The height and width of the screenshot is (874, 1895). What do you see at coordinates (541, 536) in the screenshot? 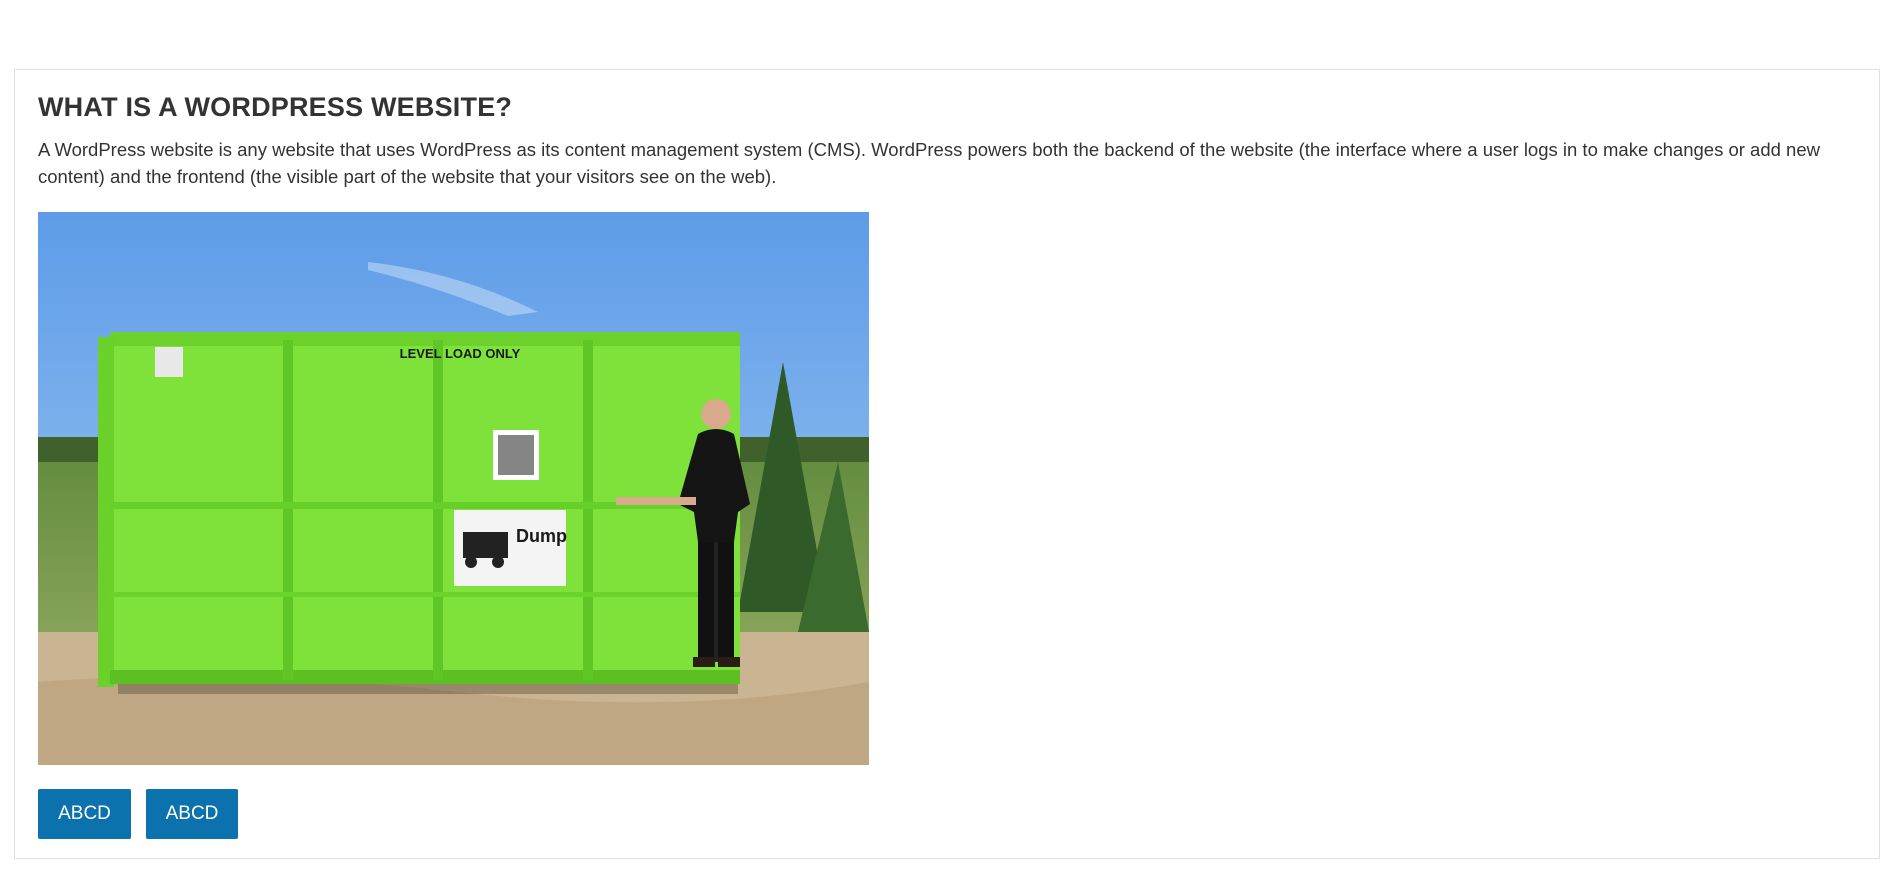
I see `sign-text: Dump` at bounding box center [541, 536].